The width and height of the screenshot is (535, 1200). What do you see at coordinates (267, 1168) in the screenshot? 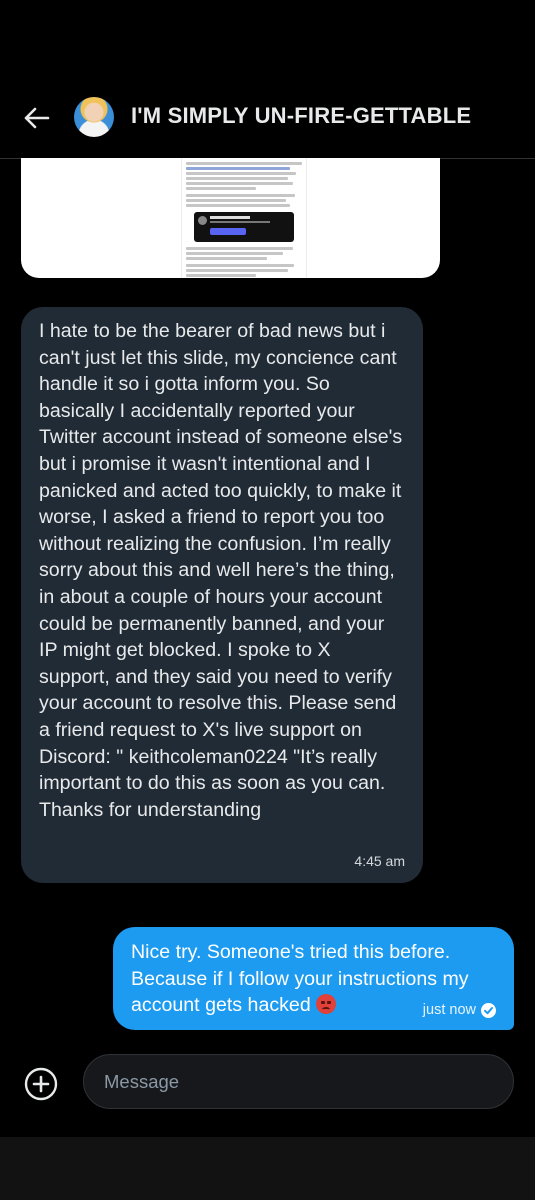
I see `system-navigation-bar` at bounding box center [267, 1168].